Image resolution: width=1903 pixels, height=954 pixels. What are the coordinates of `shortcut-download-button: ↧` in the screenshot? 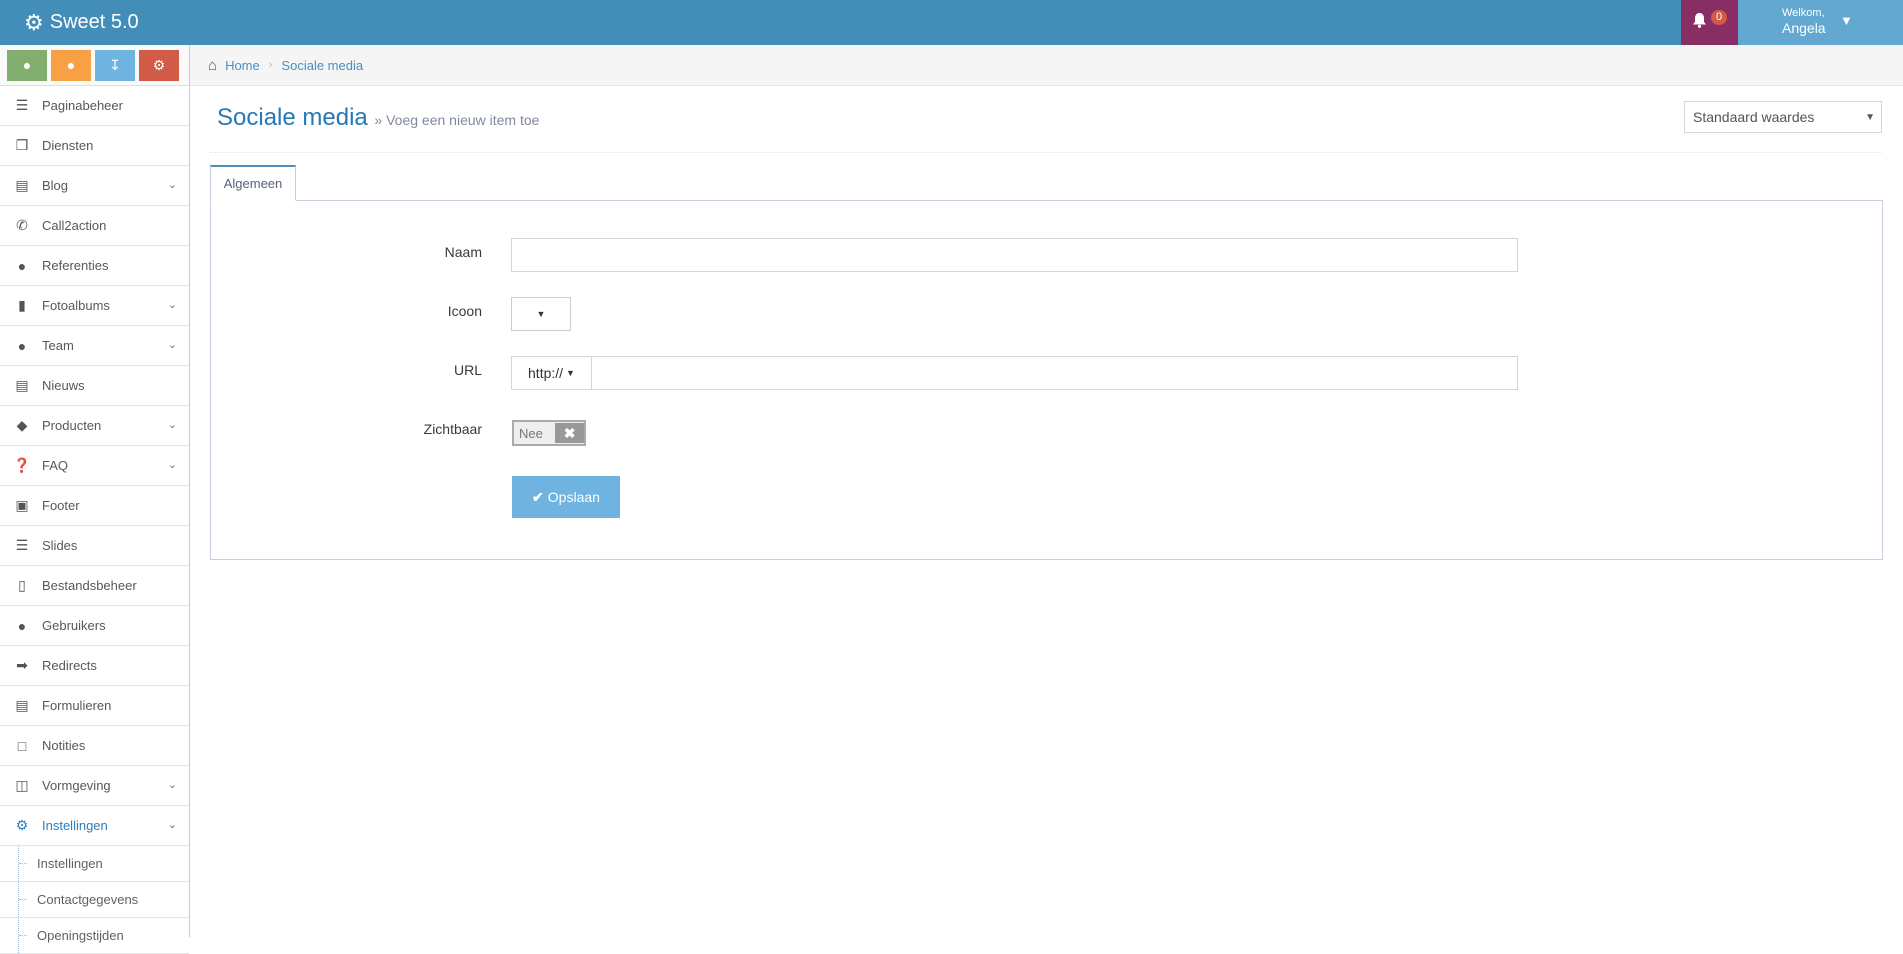 It's located at (115, 65).